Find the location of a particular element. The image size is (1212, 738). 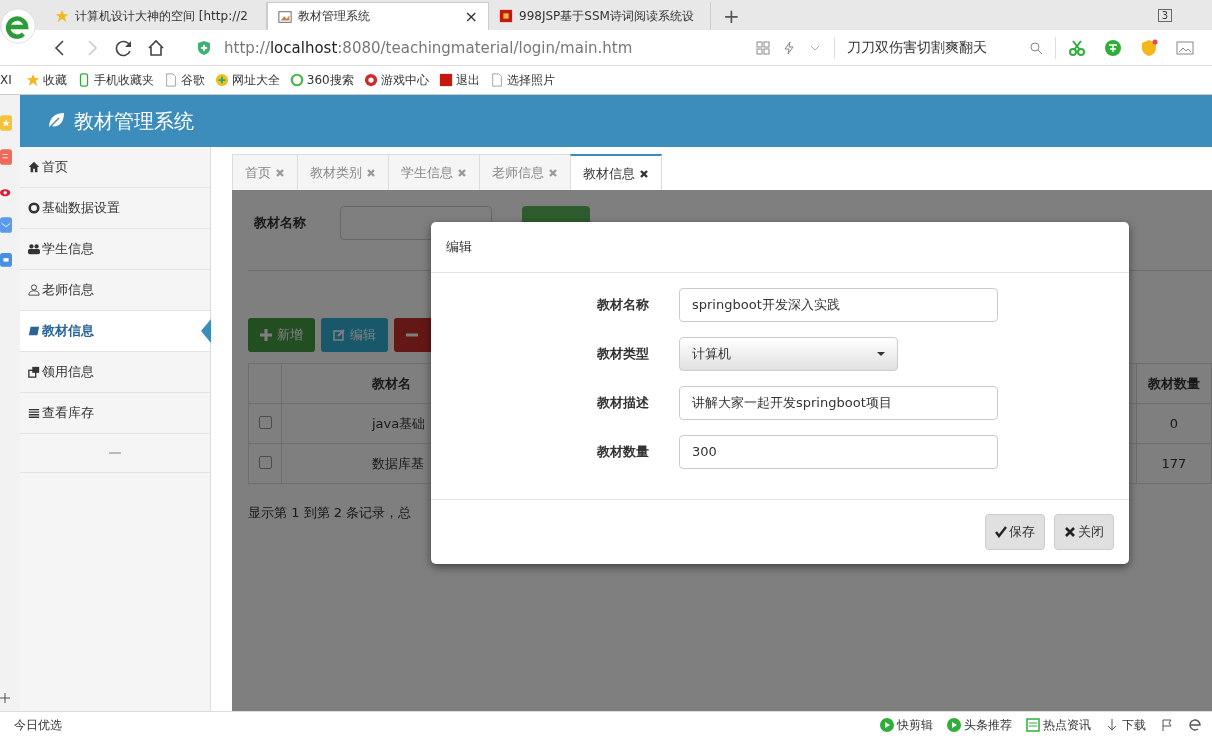

table-cell: 177 is located at coordinates (1174, 463).